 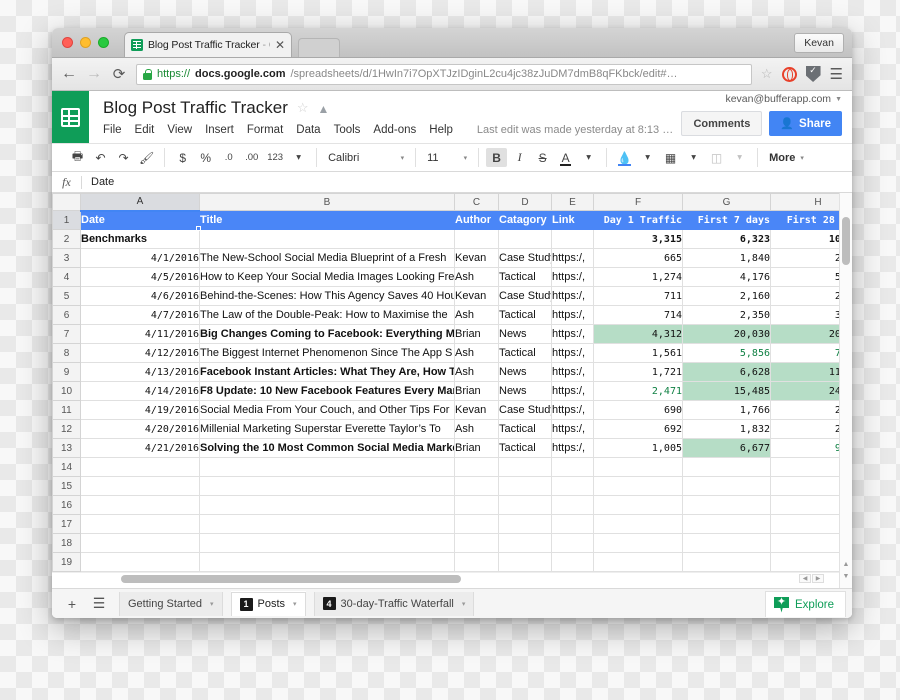 What do you see at coordinates (726, 315) in the screenshot?
I see `table-cell: 2,350` at bounding box center [726, 315].